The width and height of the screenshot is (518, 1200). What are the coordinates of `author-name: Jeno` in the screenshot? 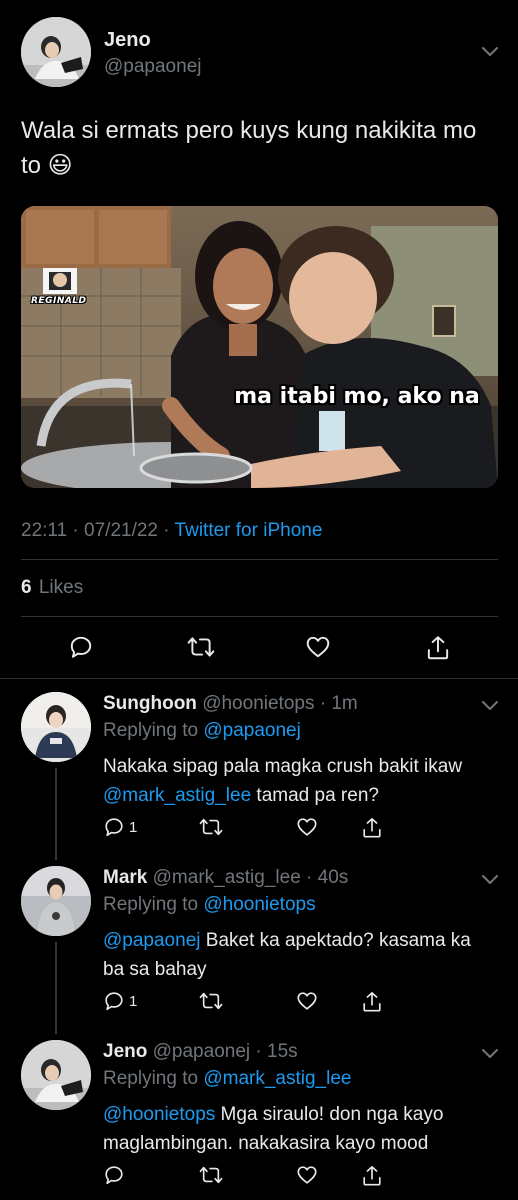 It's located at (127, 40).